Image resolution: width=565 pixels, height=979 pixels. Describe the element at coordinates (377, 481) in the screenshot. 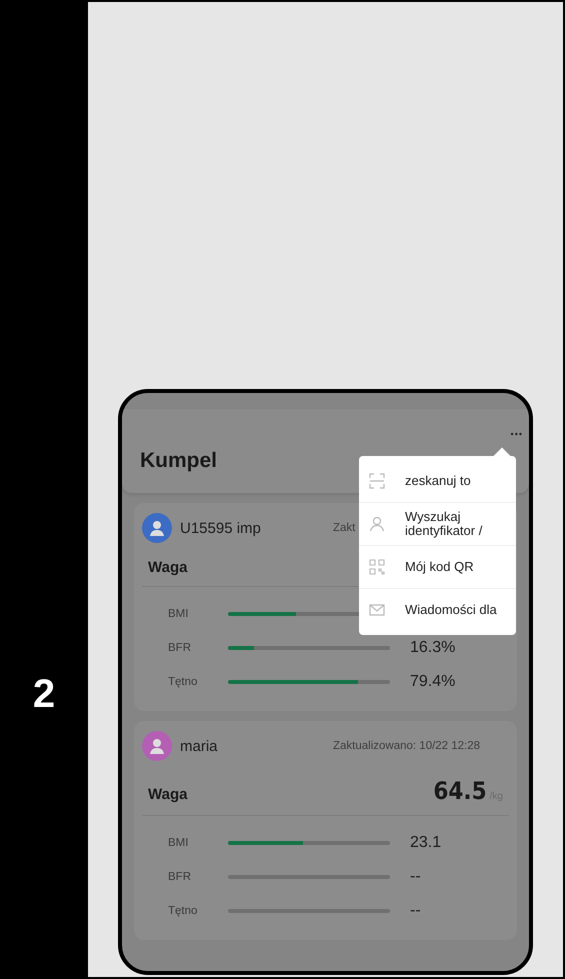

I see `scan-icon` at that location.